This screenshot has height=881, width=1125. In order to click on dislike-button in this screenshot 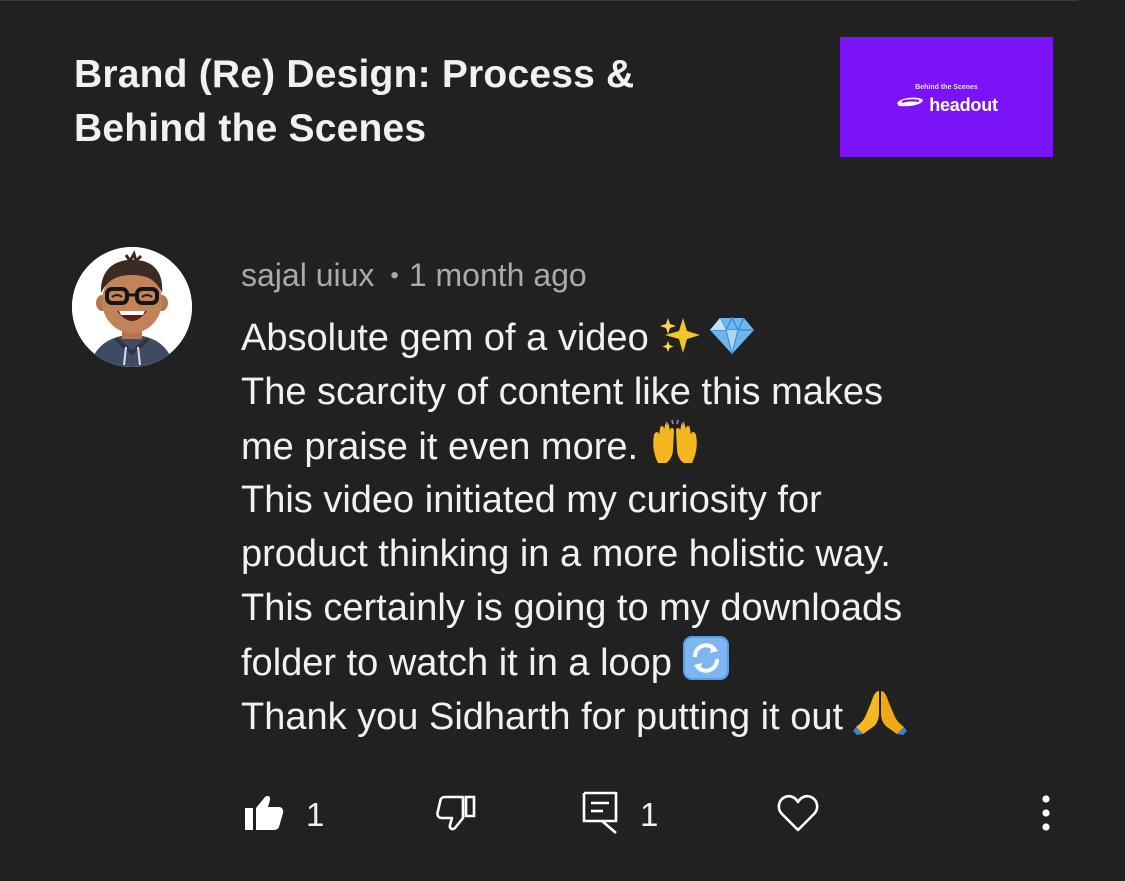, I will do `click(456, 815)`.